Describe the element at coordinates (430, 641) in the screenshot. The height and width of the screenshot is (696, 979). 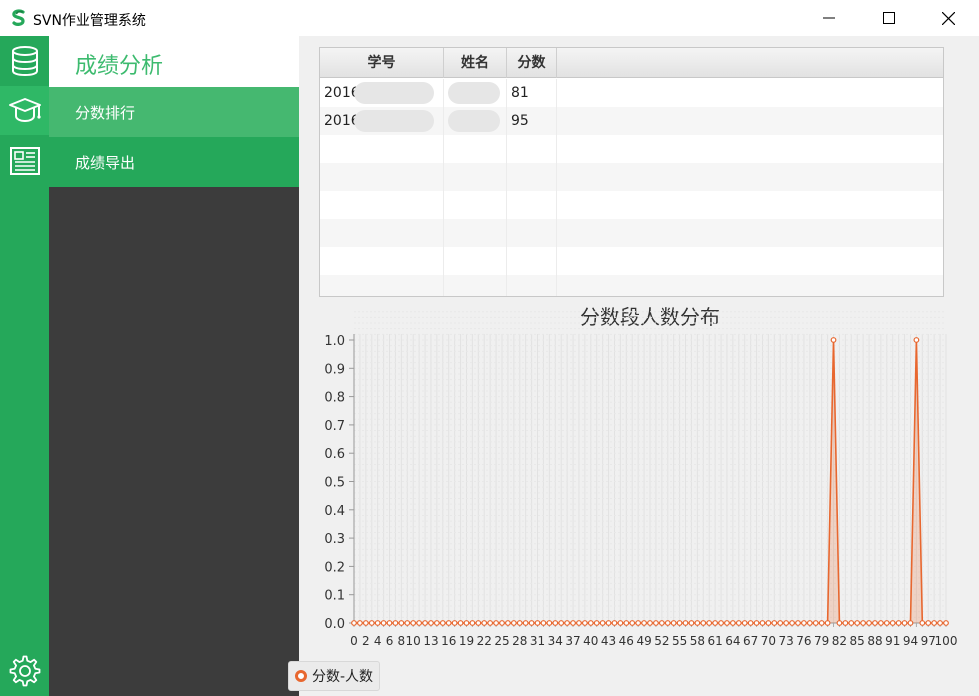
I see `x-tick-label: 13` at that location.